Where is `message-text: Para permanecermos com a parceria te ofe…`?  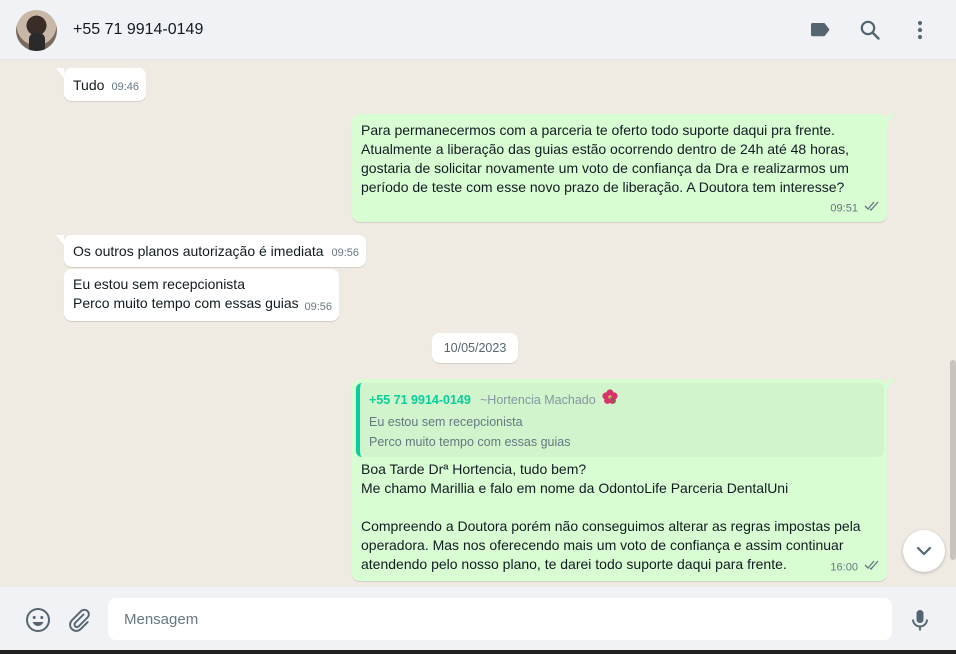
message-text: Para permanecermos com a parceria te ofe… is located at coordinates (605, 158).